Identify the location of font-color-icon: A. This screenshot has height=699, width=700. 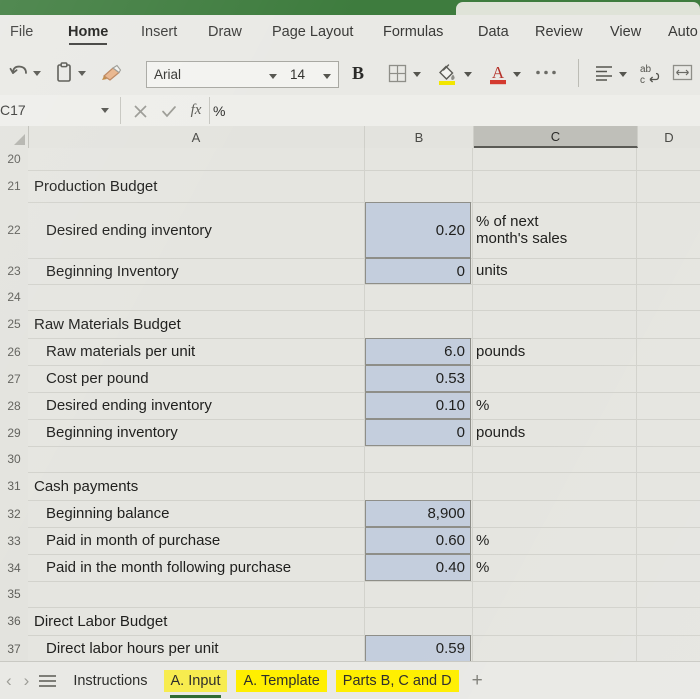
(498, 73).